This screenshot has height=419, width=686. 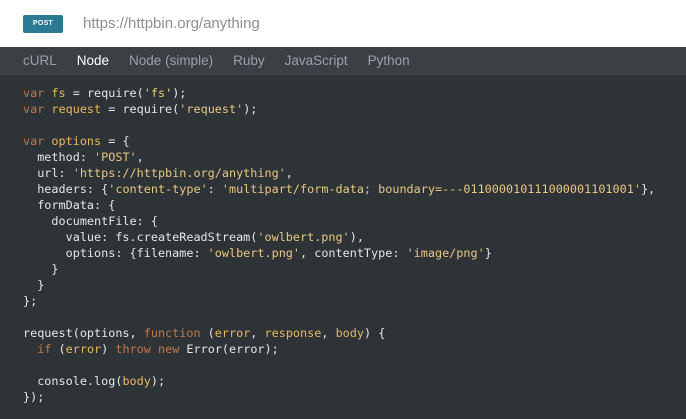 What do you see at coordinates (293, 333) in the screenshot?
I see `code-token: response` at bounding box center [293, 333].